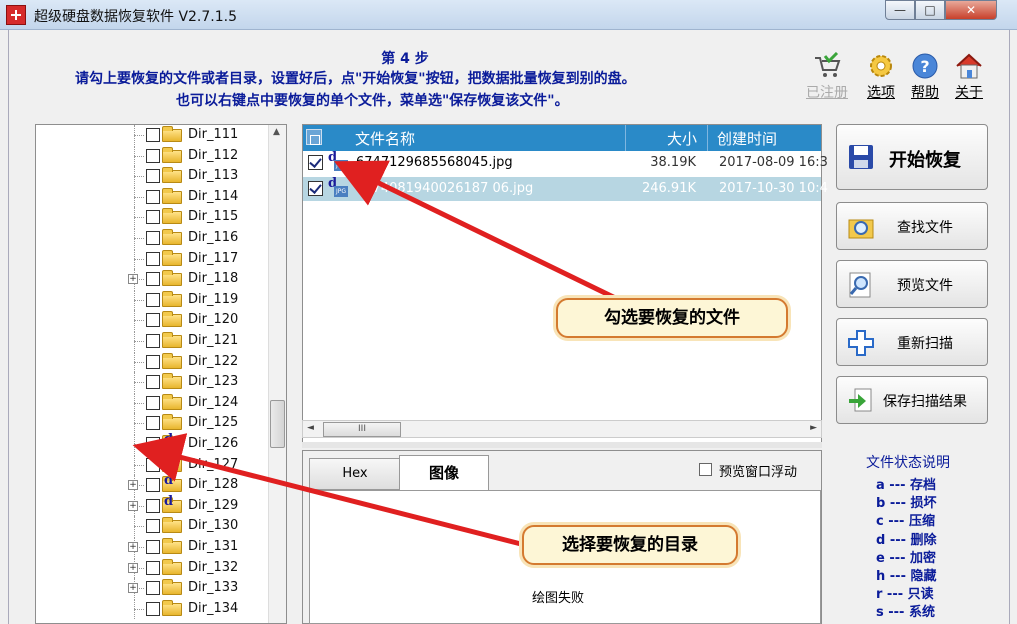  I want to click on tree-item: Dir_111, so click(152, 135).